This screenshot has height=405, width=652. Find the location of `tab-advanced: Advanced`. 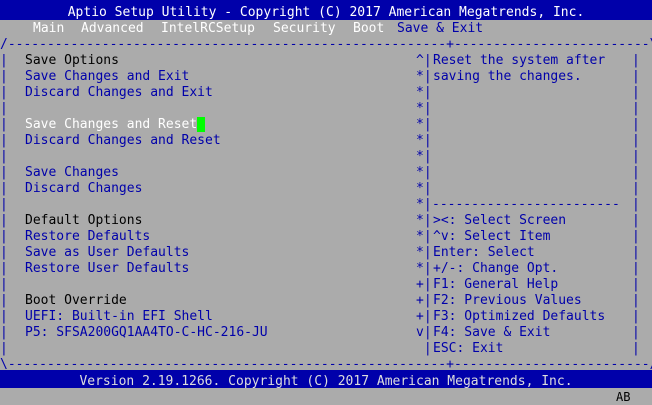

tab-advanced: Advanced is located at coordinates (112, 29).